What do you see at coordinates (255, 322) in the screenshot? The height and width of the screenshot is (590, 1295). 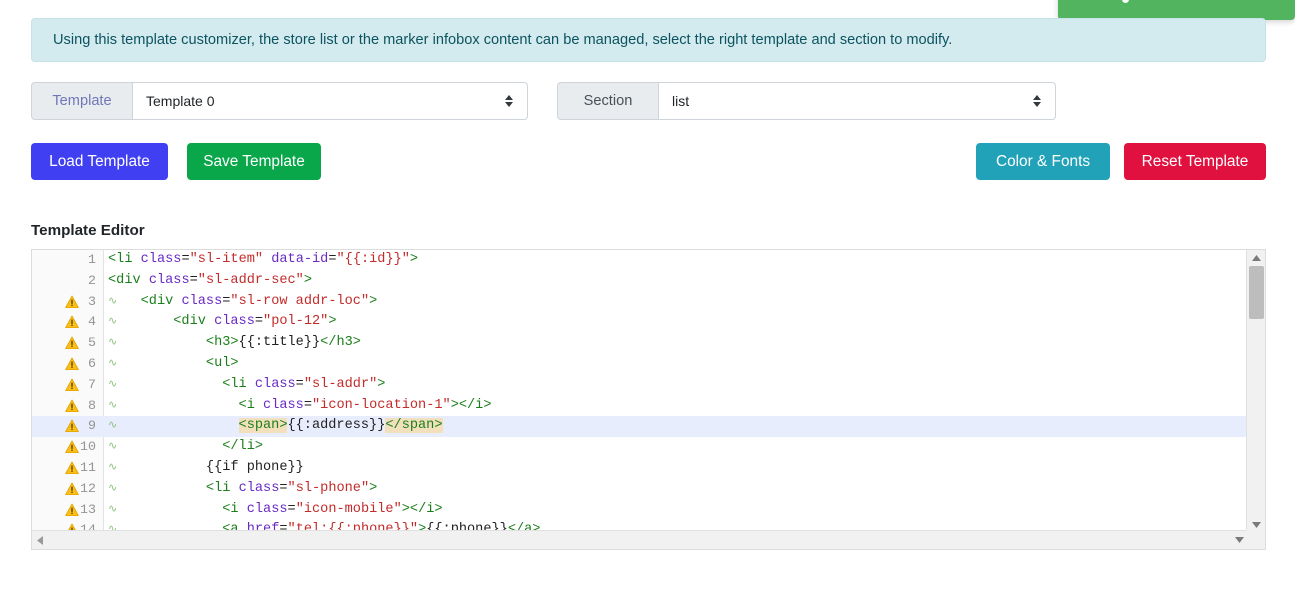 I see `code-text: <div class="pol-12">` at bounding box center [255, 322].